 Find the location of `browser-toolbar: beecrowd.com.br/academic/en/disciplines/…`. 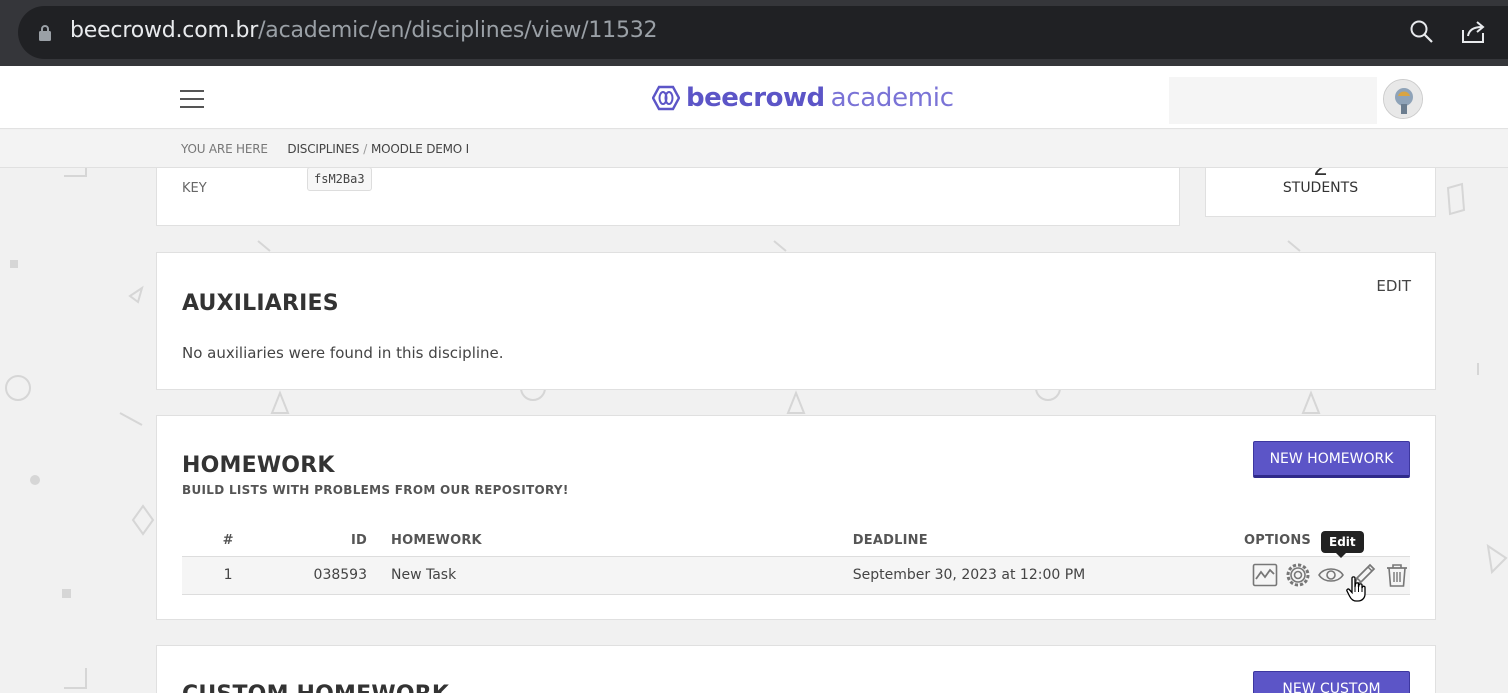

browser-toolbar: beecrowd.com.br/academic/en/disciplines/… is located at coordinates (754, 33).